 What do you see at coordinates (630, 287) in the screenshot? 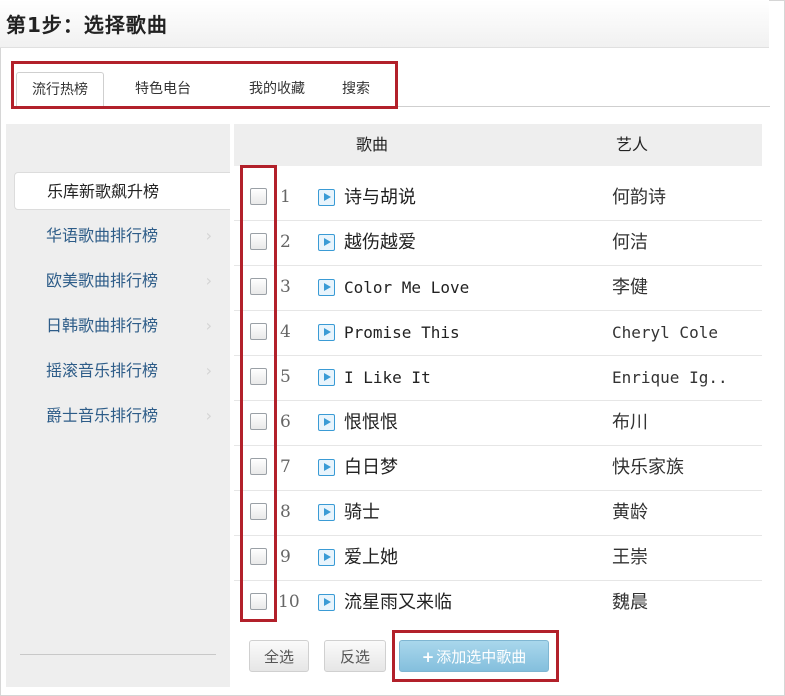
I see `artist-name: 李健` at bounding box center [630, 287].